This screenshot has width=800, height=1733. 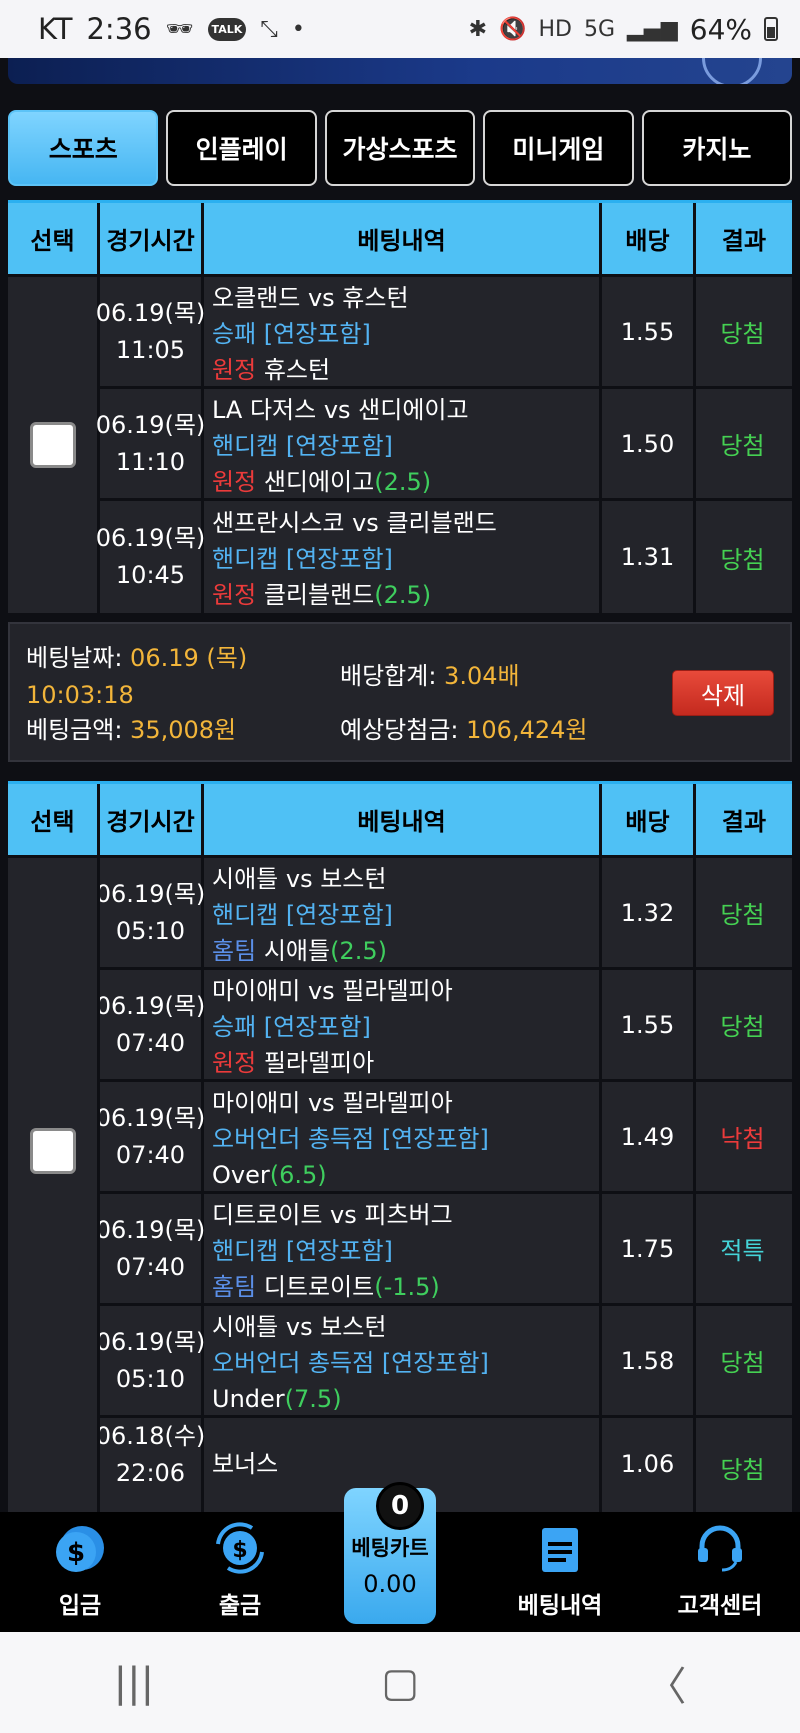 I want to click on pick-line: (-1.5), so click(x=407, y=1286).